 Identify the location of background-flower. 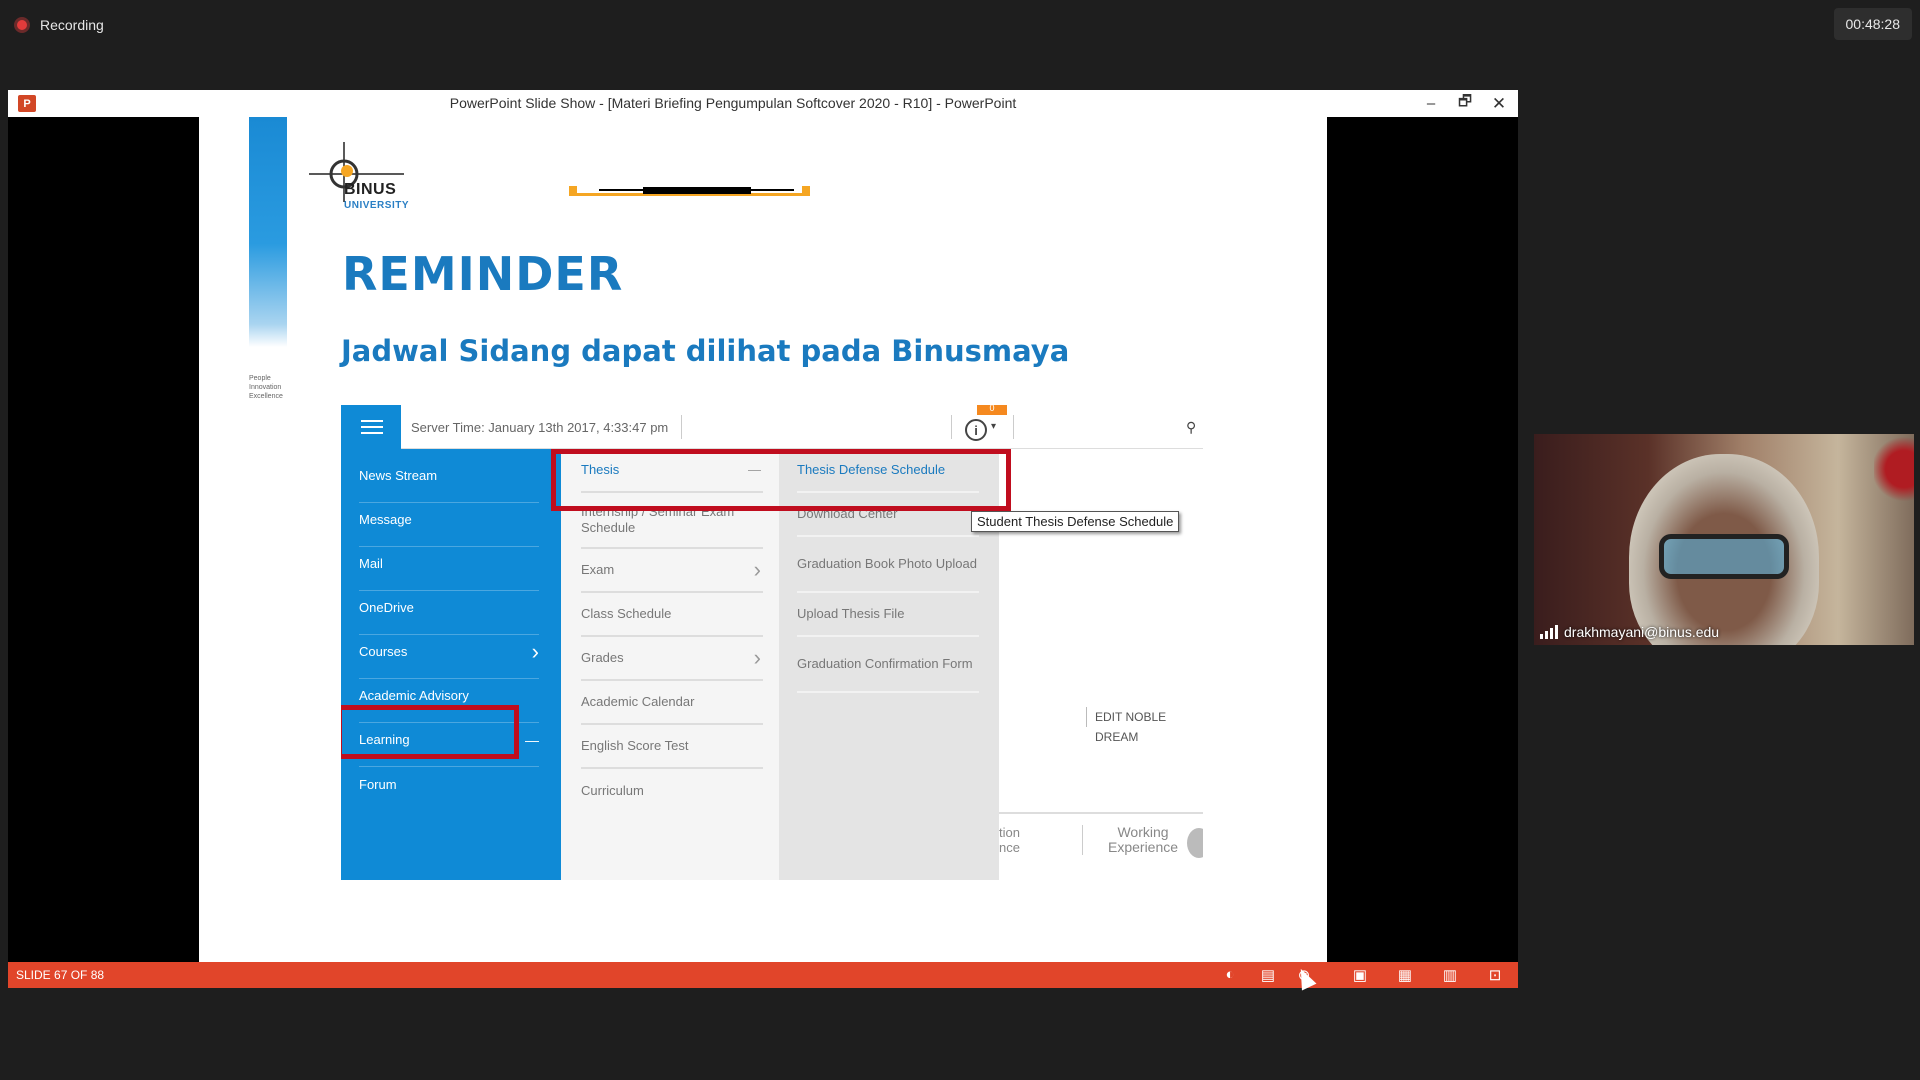
(1894, 469).